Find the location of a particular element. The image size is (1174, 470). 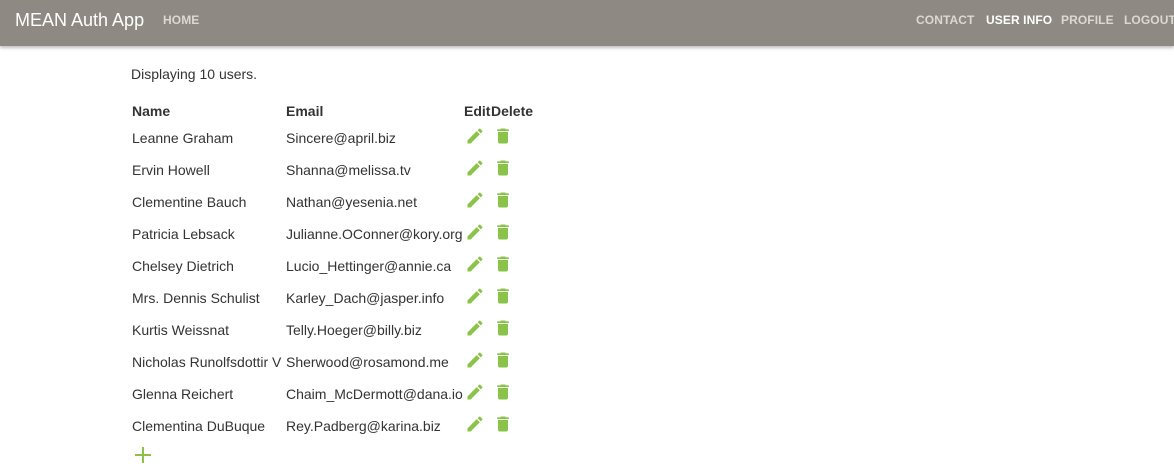

table-row: Leanne Graham Sincere@april.biz is located at coordinates (350, 138).